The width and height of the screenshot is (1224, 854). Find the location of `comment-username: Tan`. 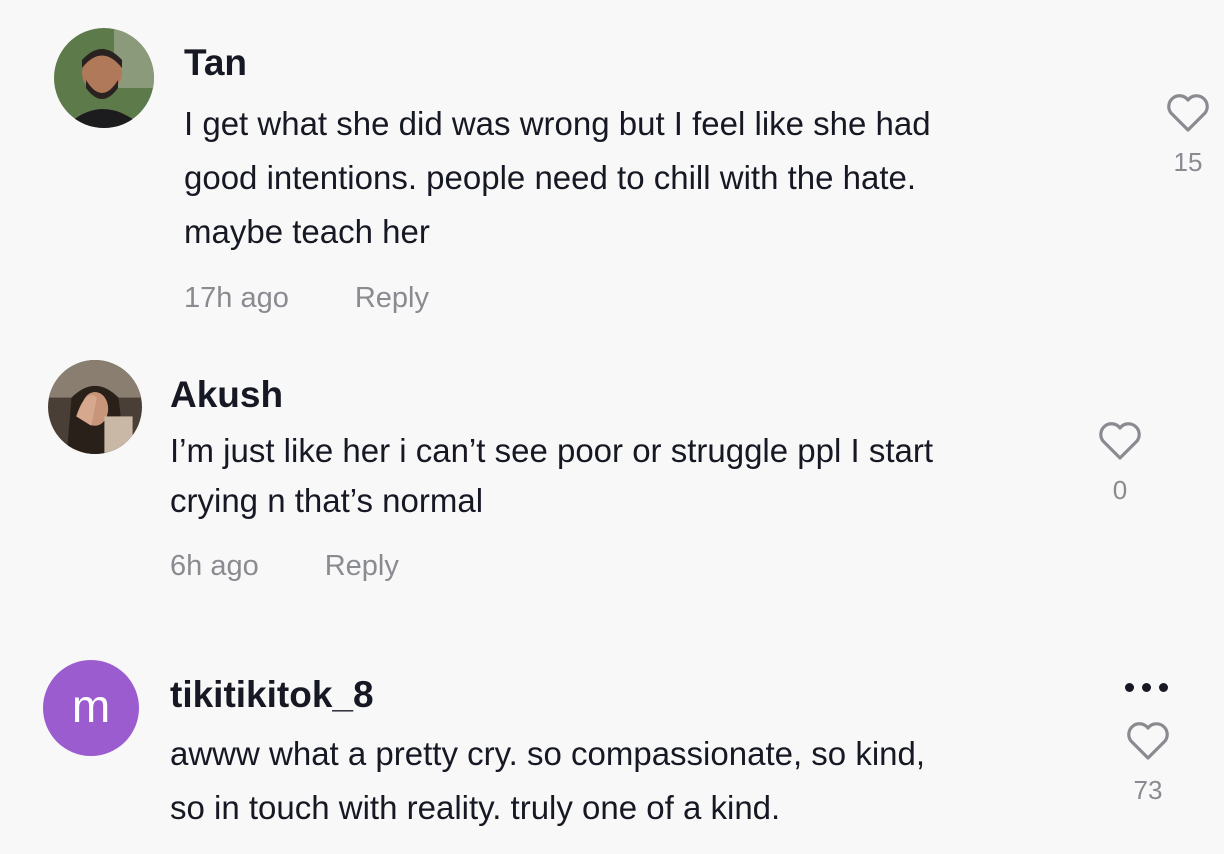

comment-username: Tan is located at coordinates (215, 63).